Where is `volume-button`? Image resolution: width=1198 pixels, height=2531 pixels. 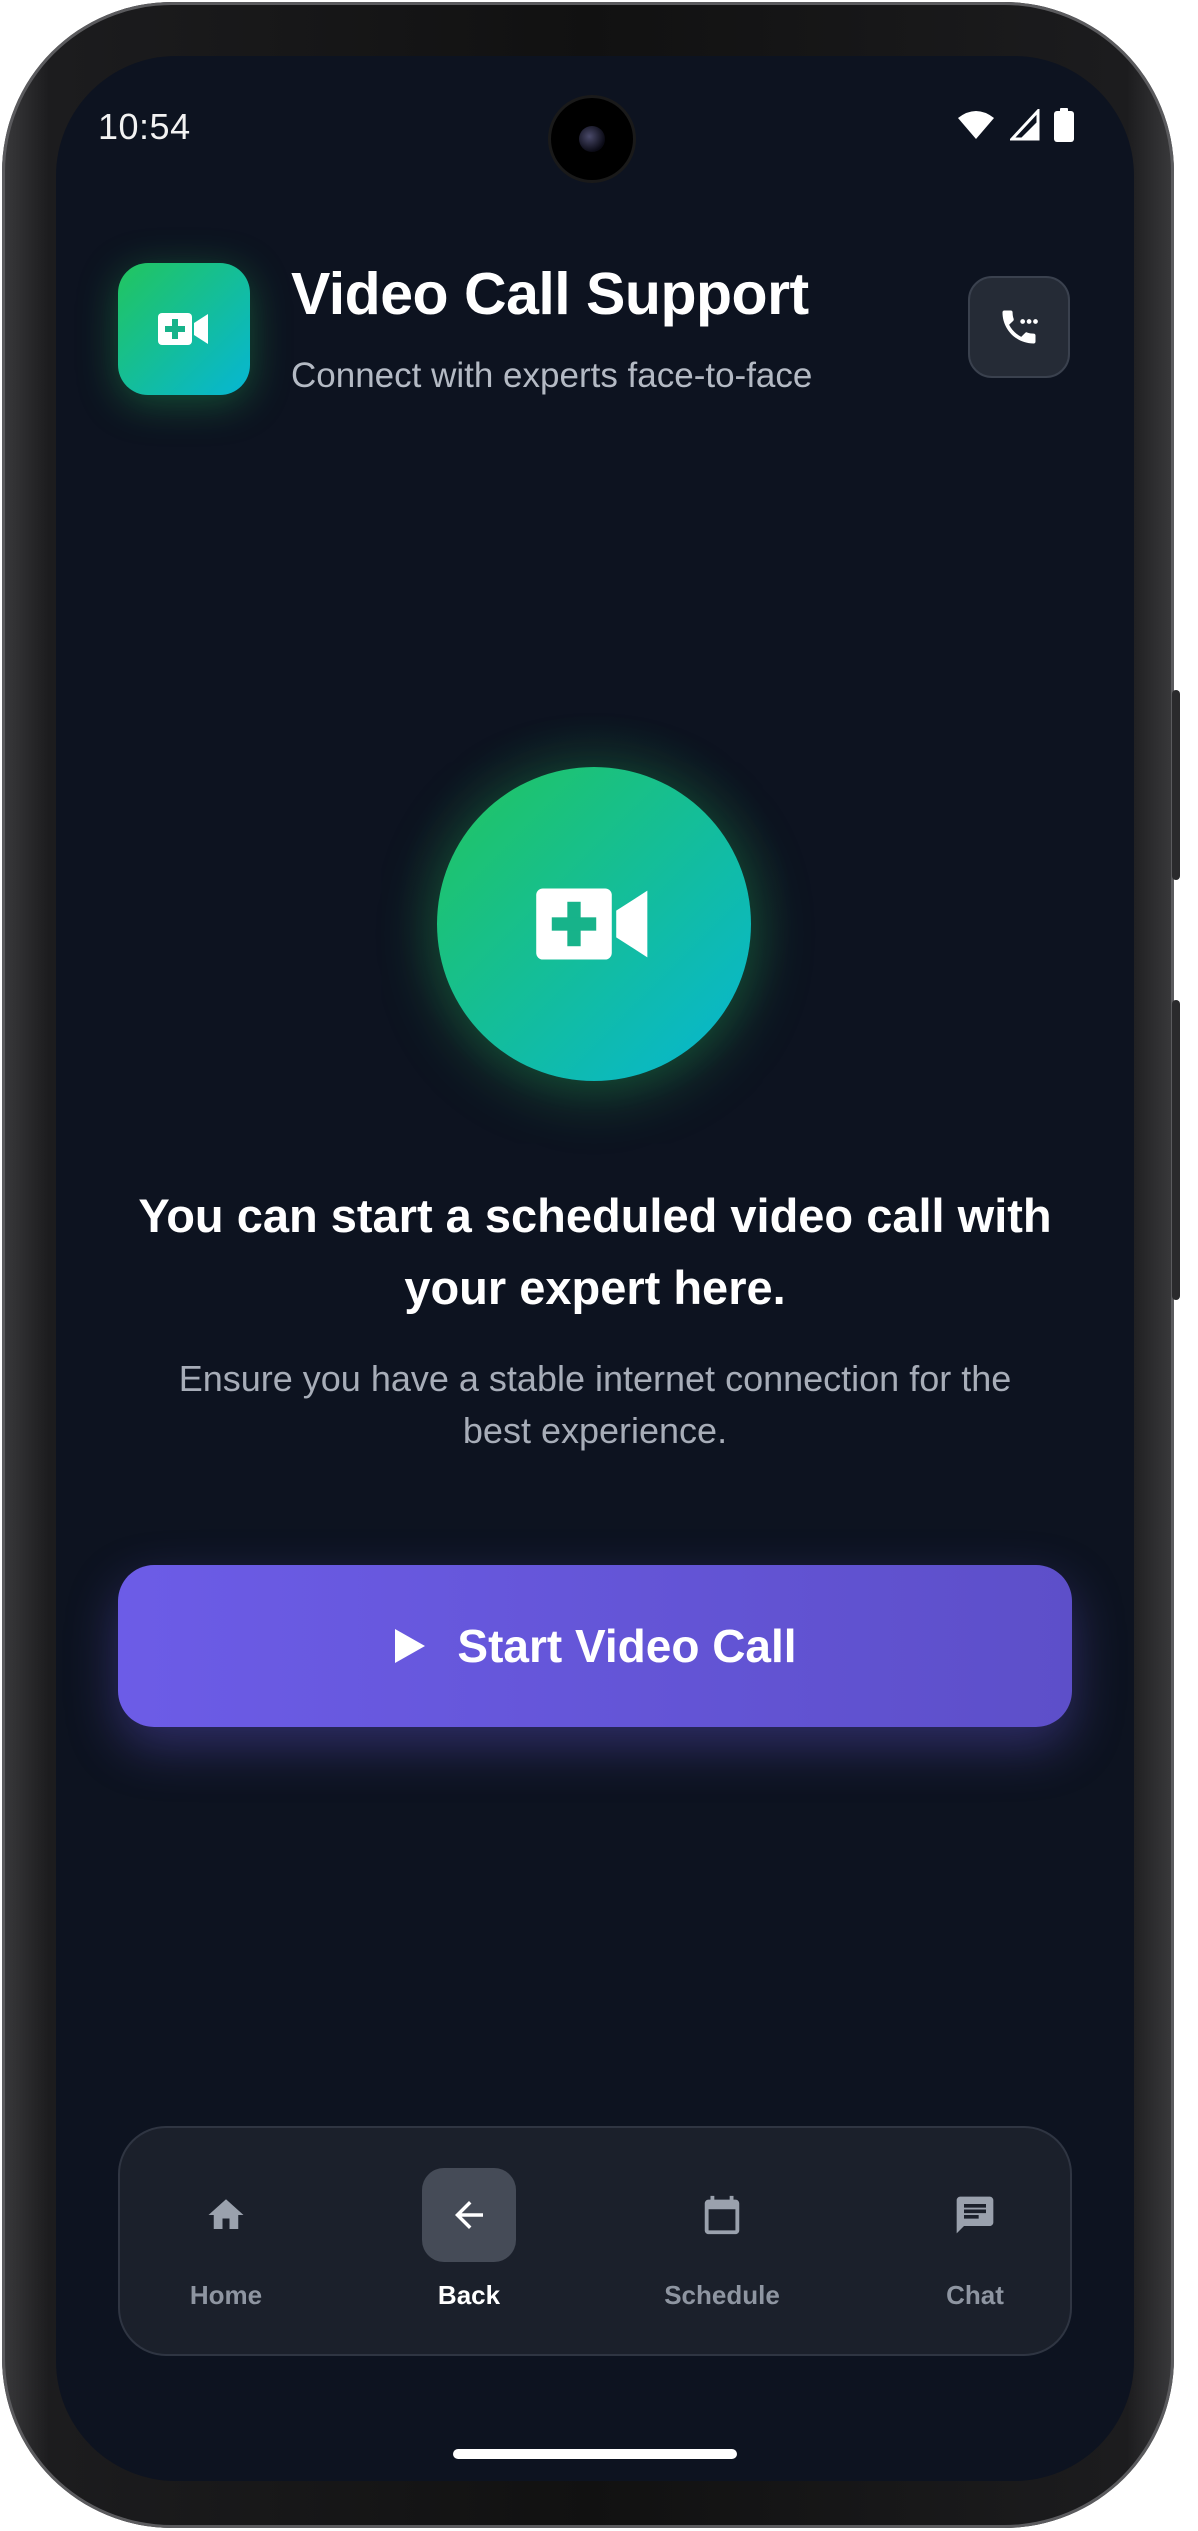
volume-button is located at coordinates (1176, 785).